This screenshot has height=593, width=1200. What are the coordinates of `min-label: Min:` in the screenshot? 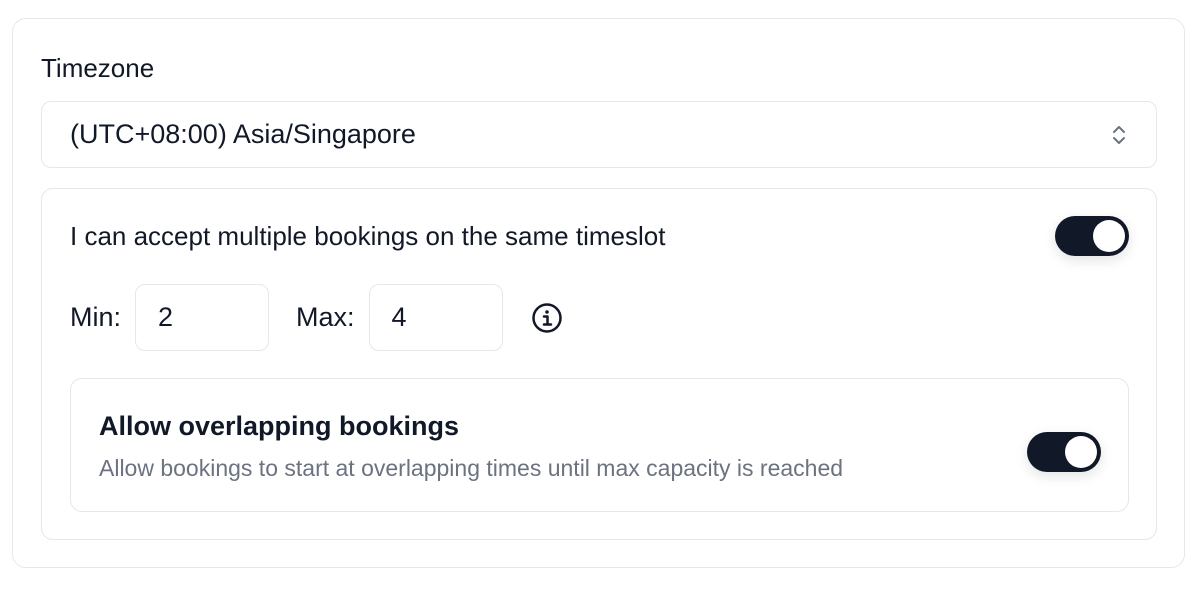 It's located at (96, 317).